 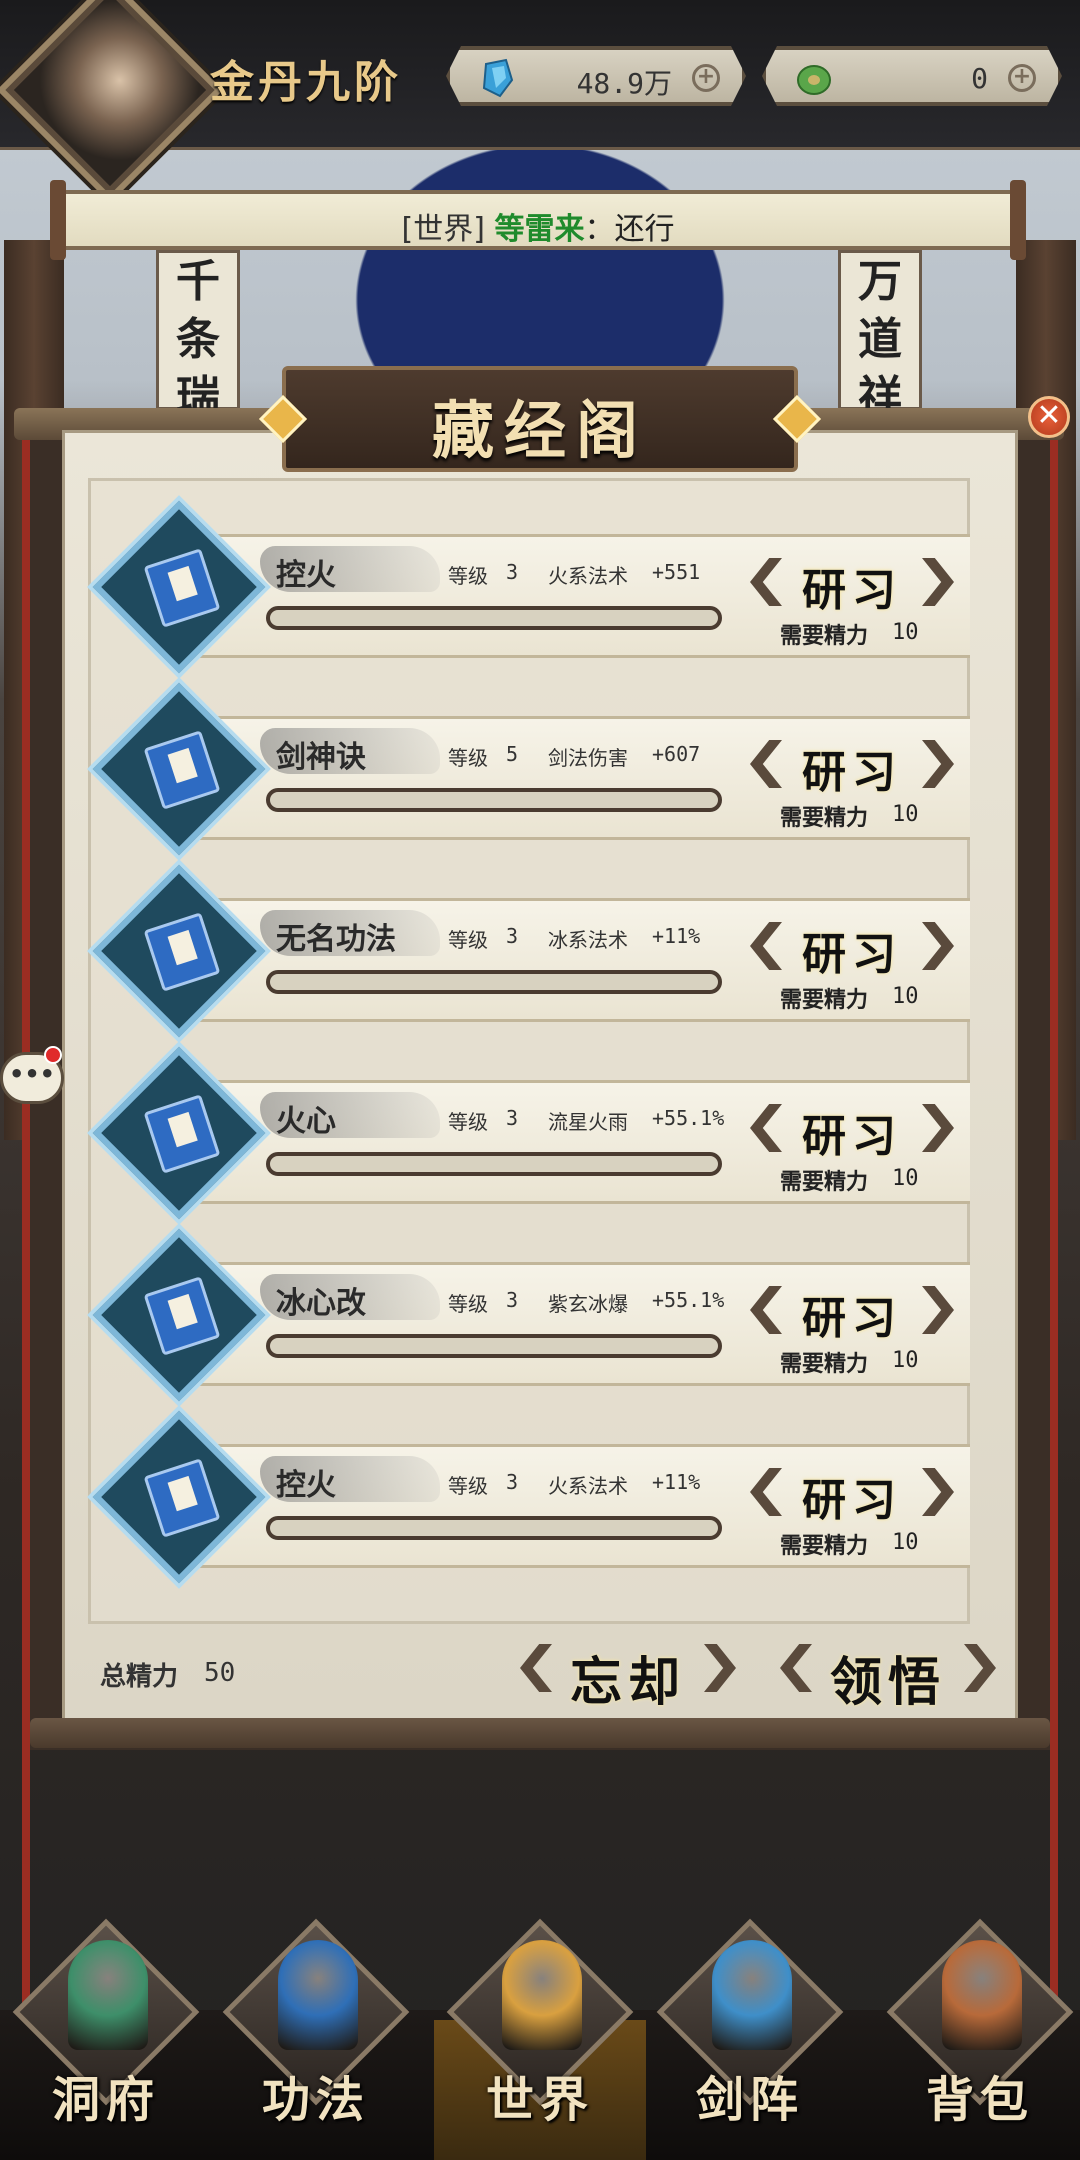 I want to click on comprehend-button: 领悟, so click(x=888, y=1676).